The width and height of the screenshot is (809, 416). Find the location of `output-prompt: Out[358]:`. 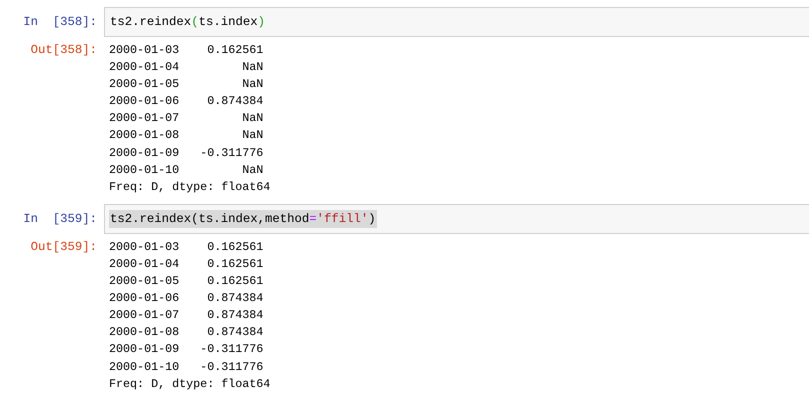

output-prompt: Out[358]: is located at coordinates (64, 50).